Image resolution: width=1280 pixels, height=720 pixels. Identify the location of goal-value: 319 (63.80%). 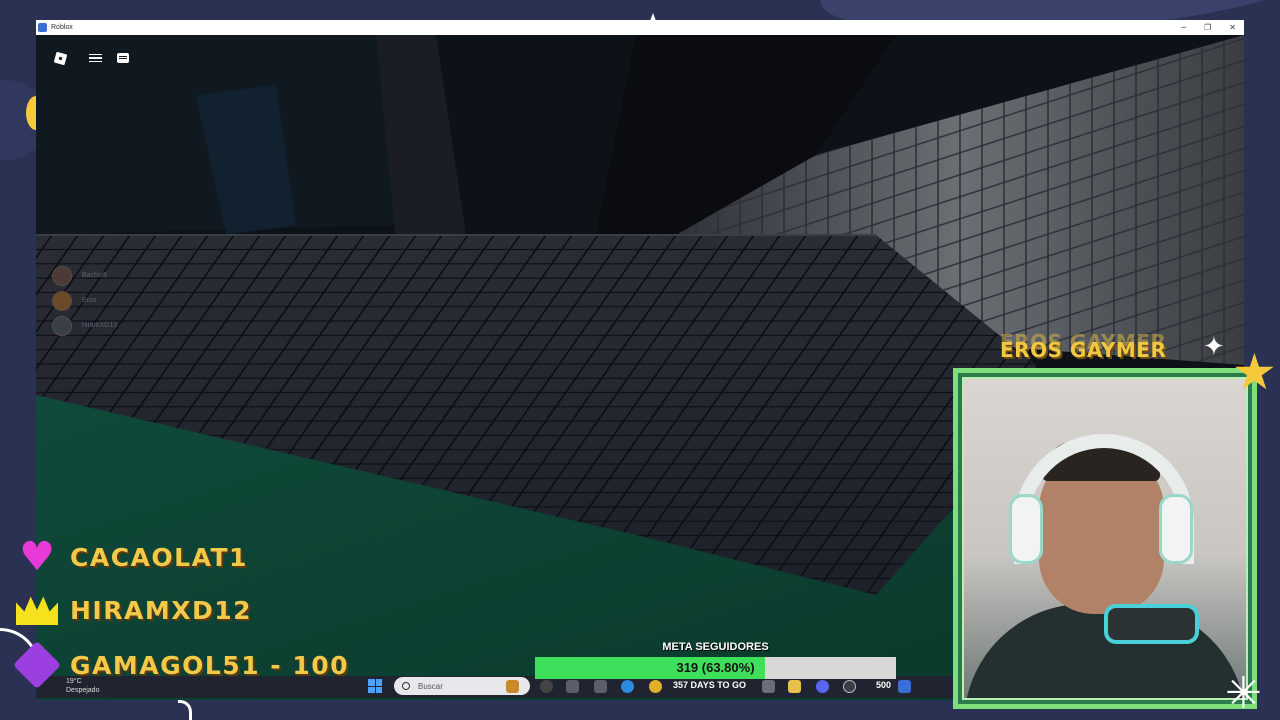
(715, 667).